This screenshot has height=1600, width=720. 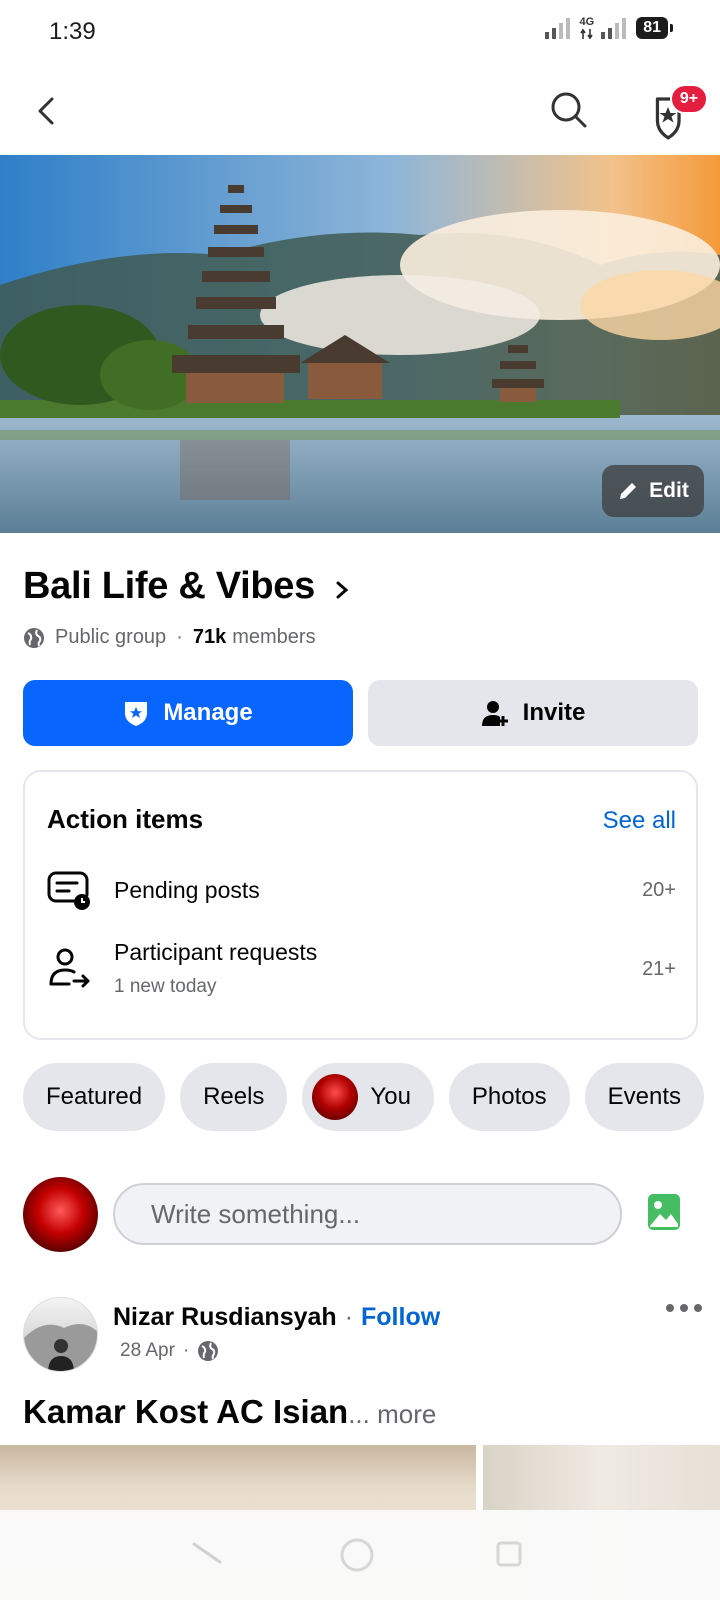 I want to click on tab-you: You, so click(x=368, y=1097).